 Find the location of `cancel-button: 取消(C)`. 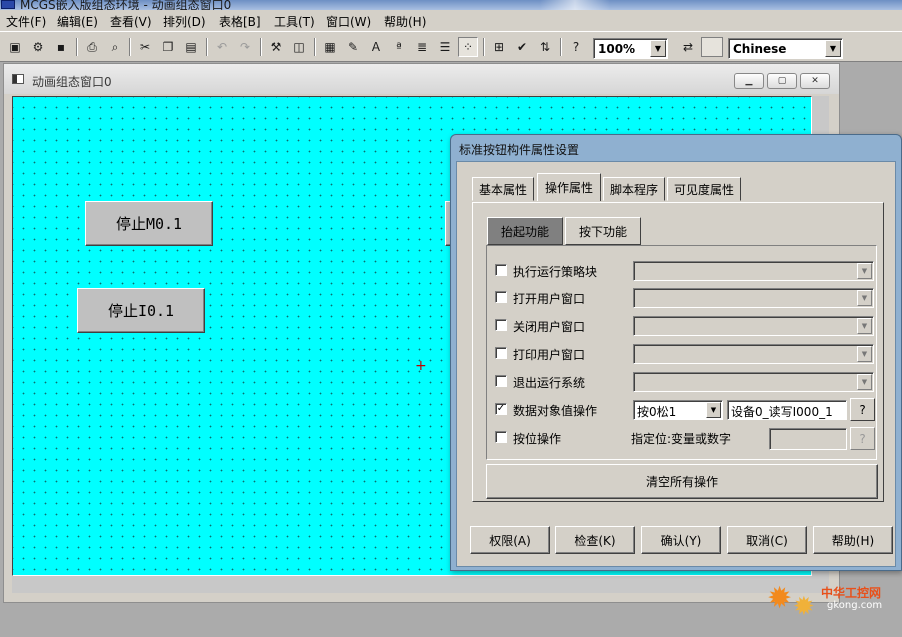

cancel-button: 取消(C) is located at coordinates (767, 540).